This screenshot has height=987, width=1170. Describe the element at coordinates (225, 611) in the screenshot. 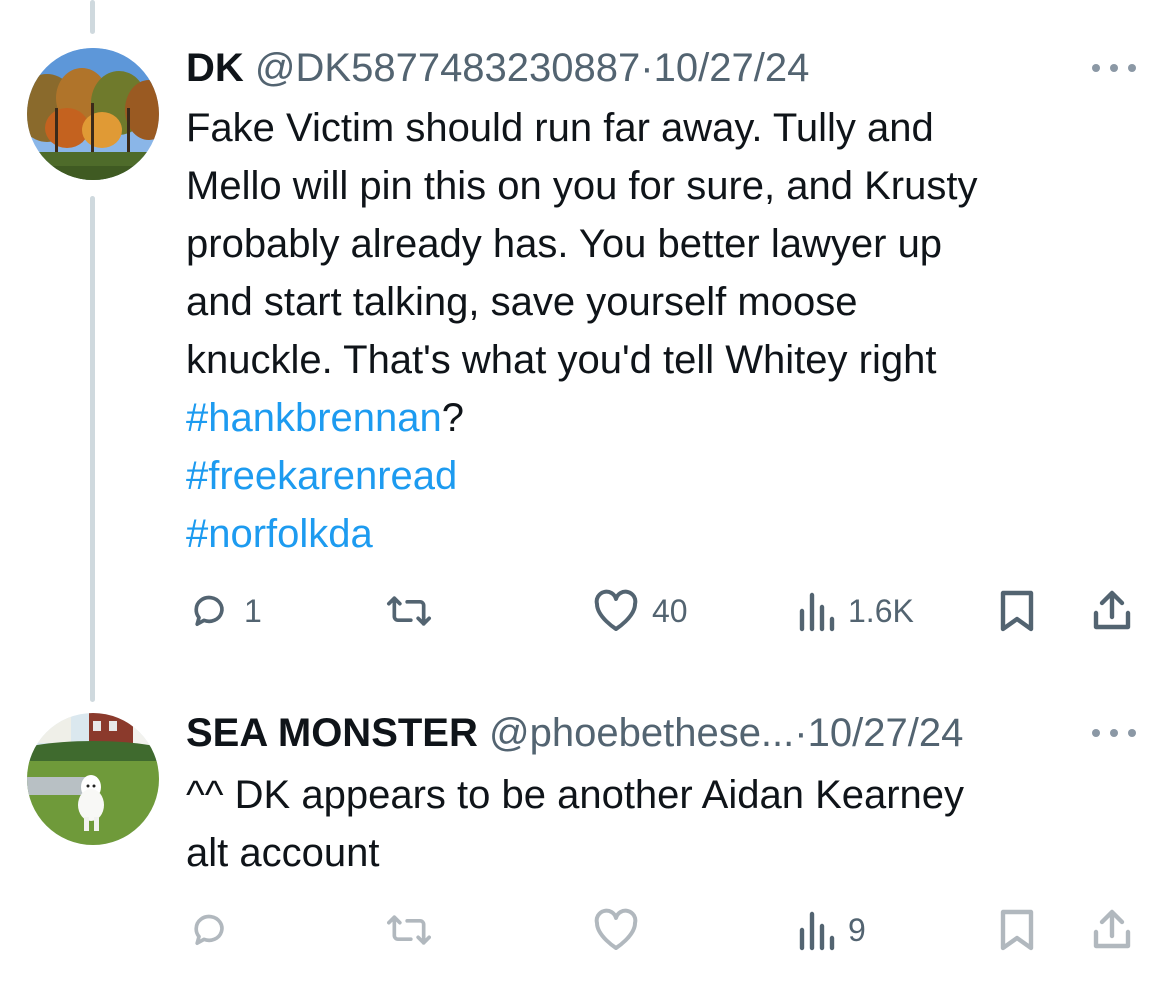

I see `tweet1-reply-button: 1` at that location.